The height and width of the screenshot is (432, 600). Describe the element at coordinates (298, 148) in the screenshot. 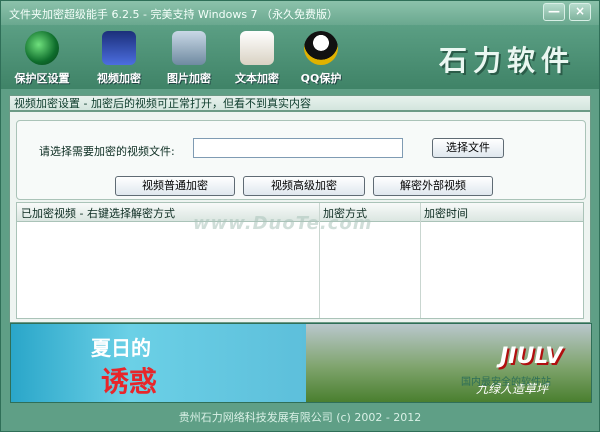

I see `file-path-input` at that location.